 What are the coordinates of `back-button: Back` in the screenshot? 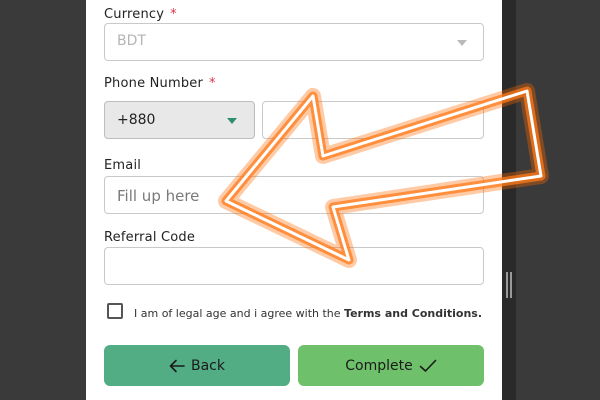 It's located at (197, 365).